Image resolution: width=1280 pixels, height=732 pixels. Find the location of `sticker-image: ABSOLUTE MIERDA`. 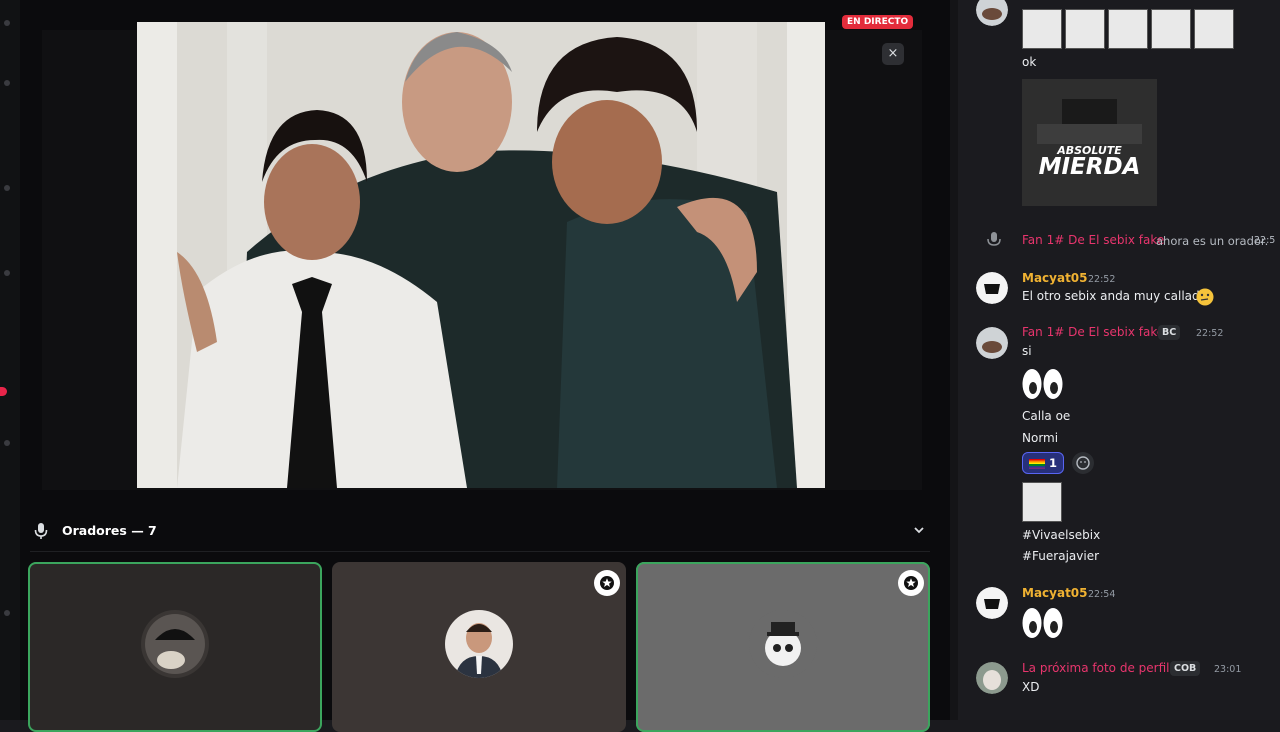

sticker-image: ABSOLUTE MIERDA is located at coordinates (1089, 142).